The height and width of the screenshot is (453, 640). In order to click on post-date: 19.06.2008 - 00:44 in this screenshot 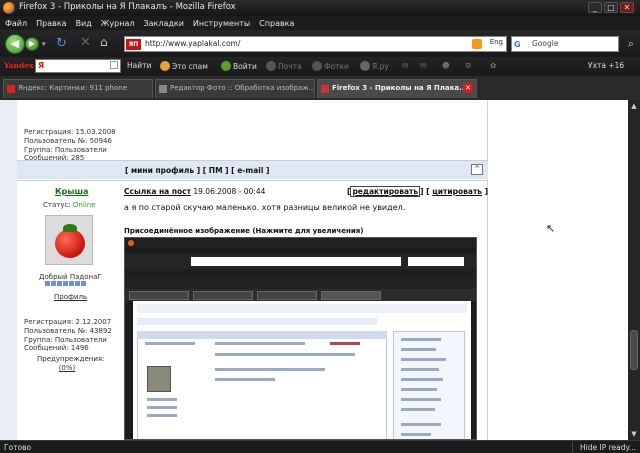, I will do `click(229, 191)`.